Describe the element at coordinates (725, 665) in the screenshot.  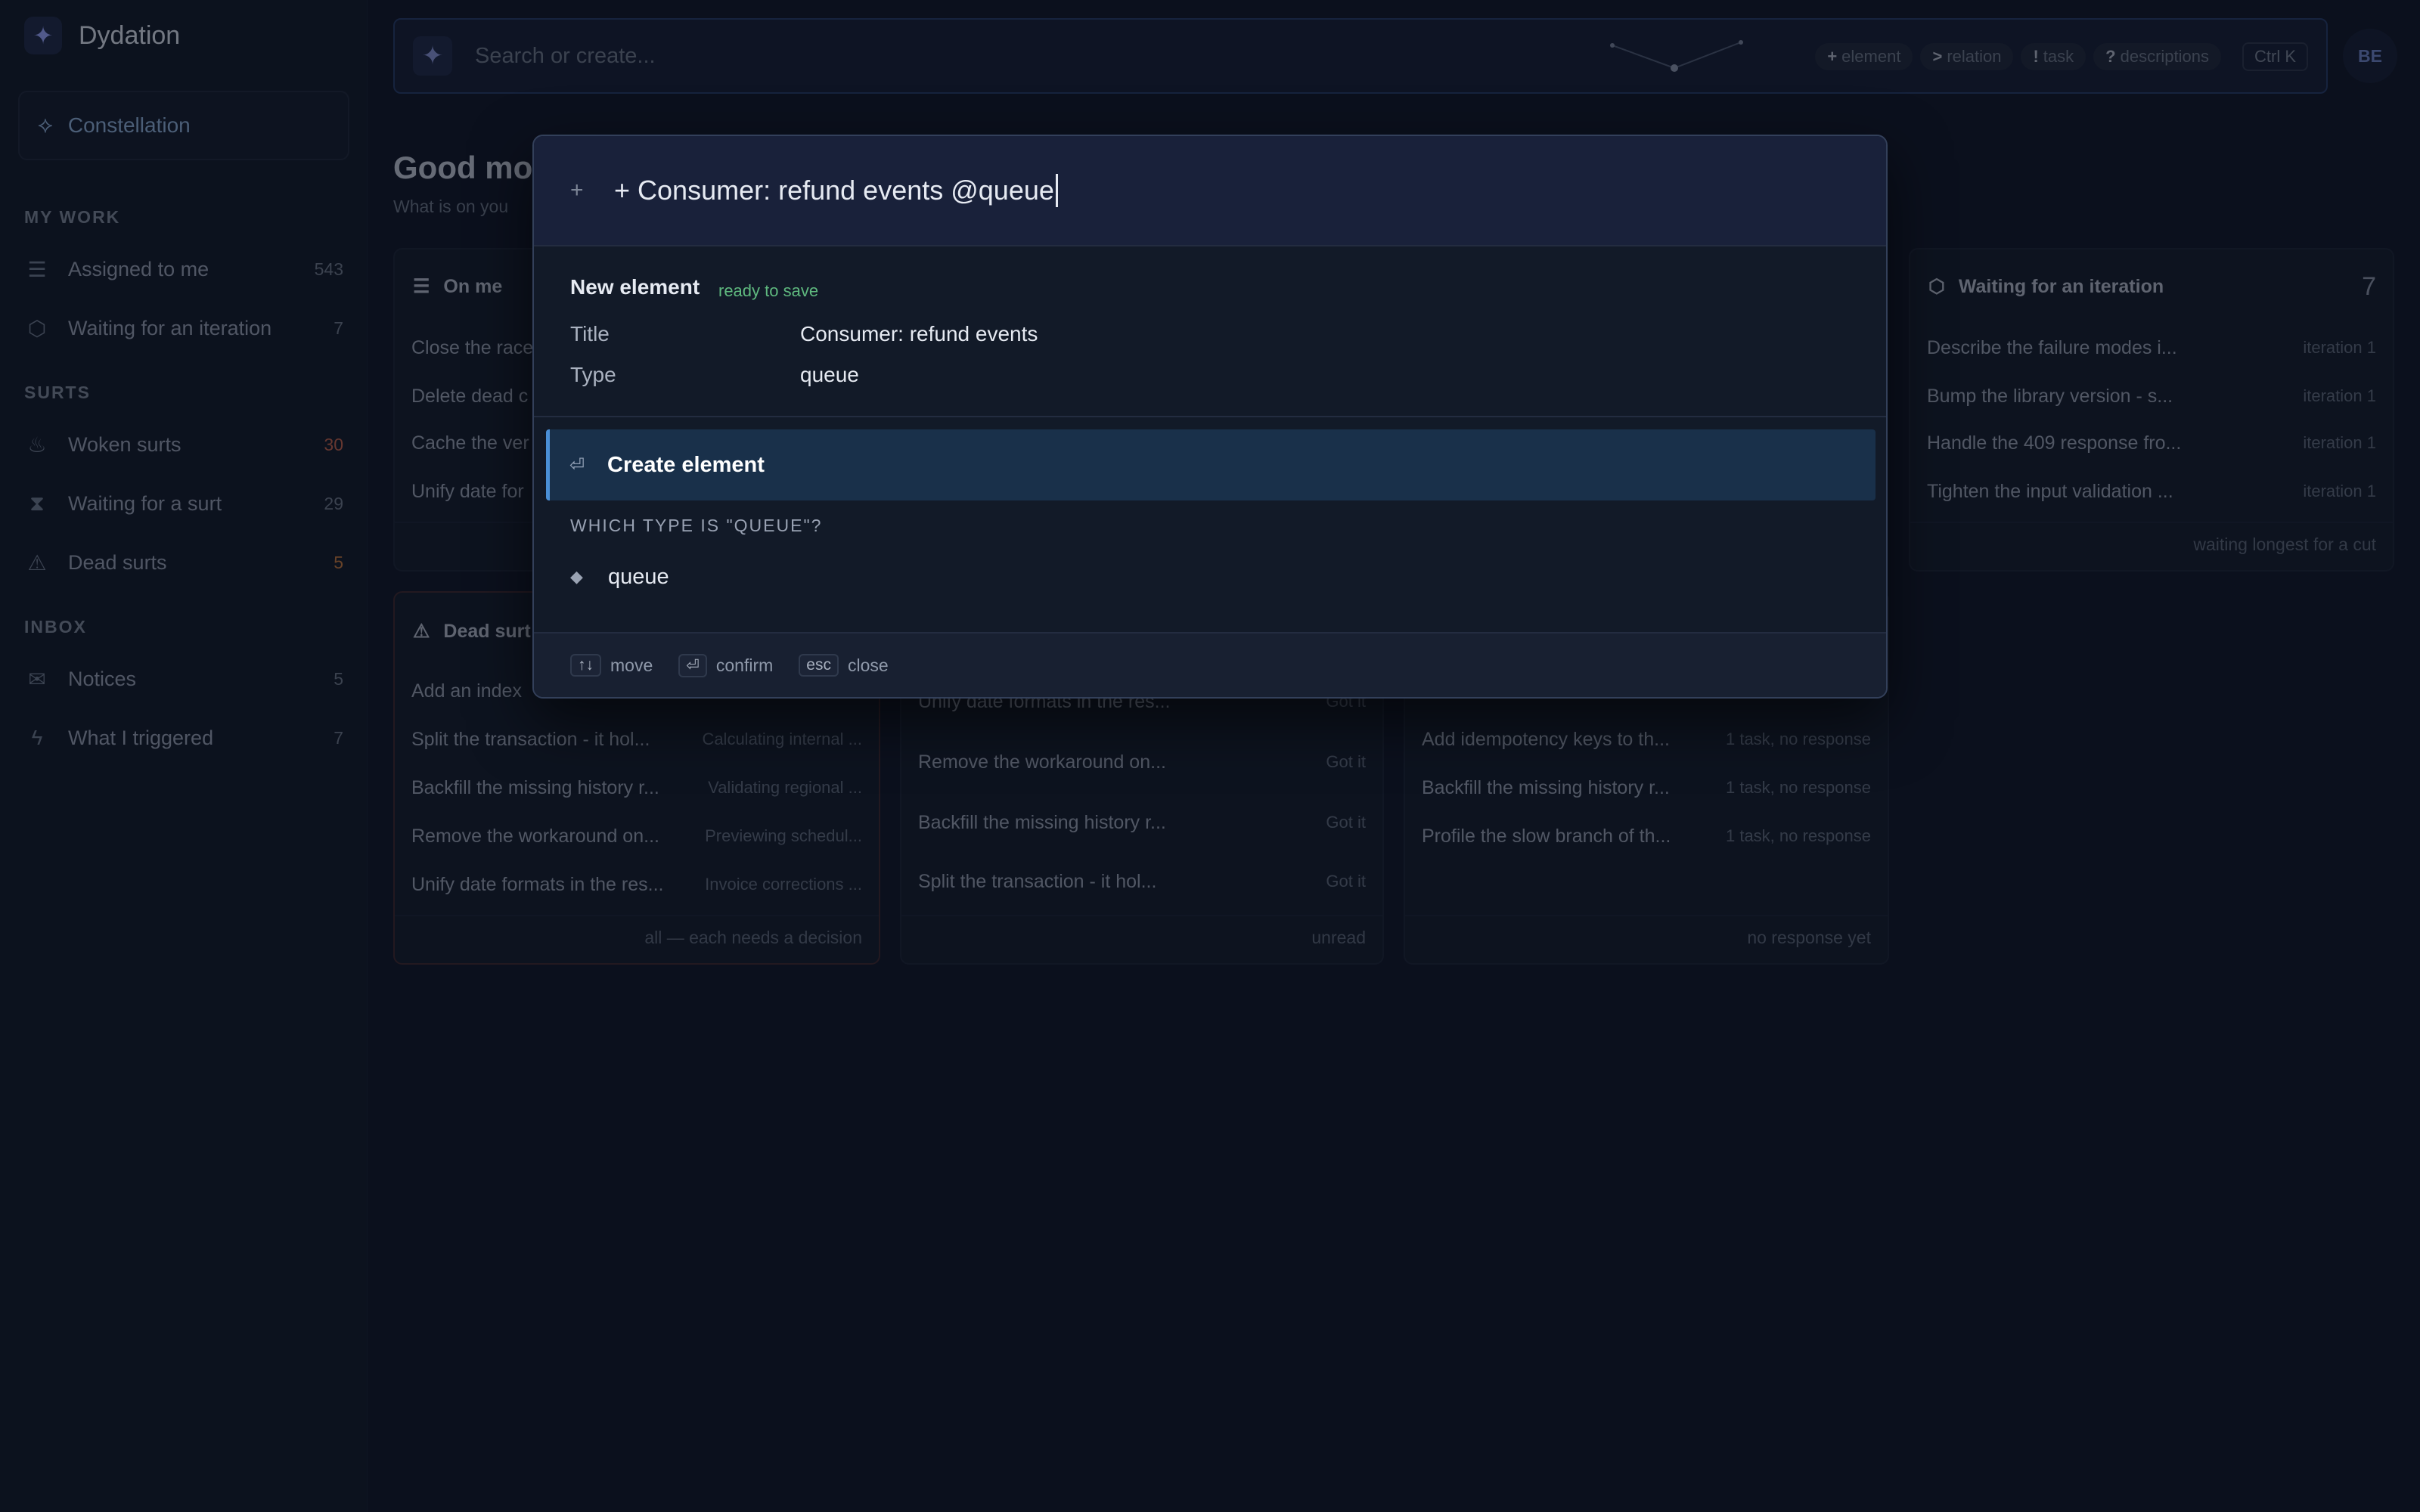
I see `hint-confirm: ⏎ confirm` at that location.